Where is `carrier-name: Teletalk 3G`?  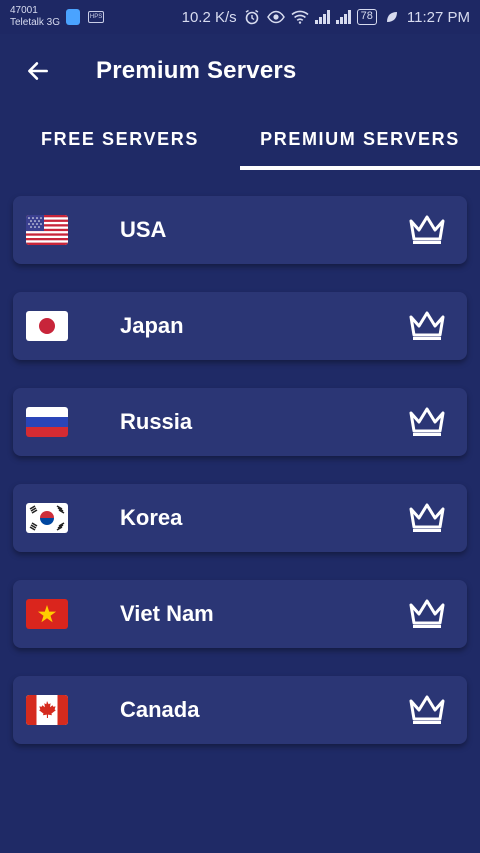
carrier-name: Teletalk 3G is located at coordinates (35, 22).